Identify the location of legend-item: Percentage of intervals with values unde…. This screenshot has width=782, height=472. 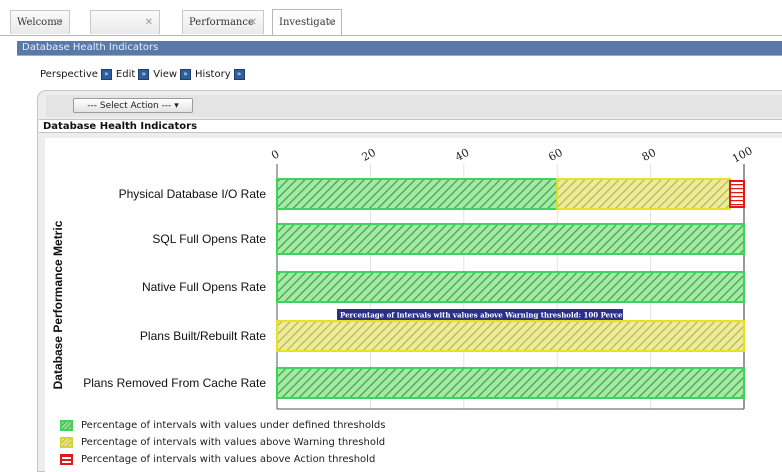
(222, 425).